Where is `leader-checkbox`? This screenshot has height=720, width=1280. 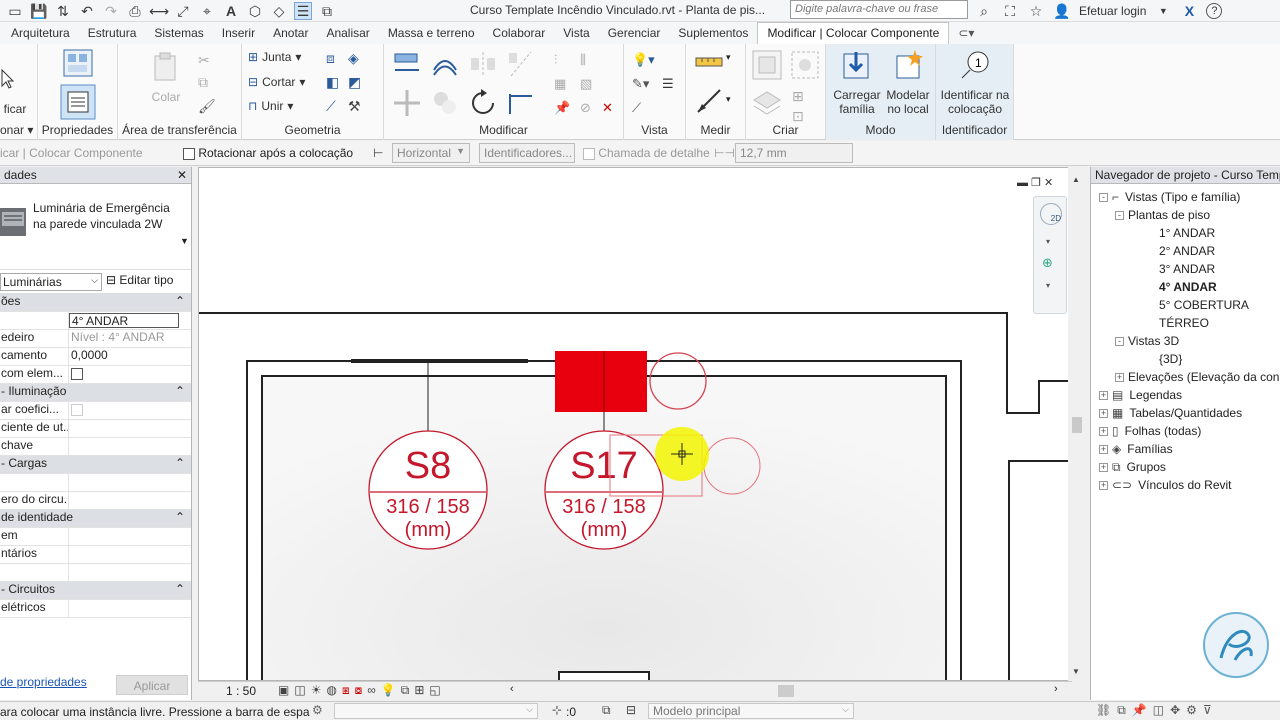 leader-checkbox is located at coordinates (589, 153).